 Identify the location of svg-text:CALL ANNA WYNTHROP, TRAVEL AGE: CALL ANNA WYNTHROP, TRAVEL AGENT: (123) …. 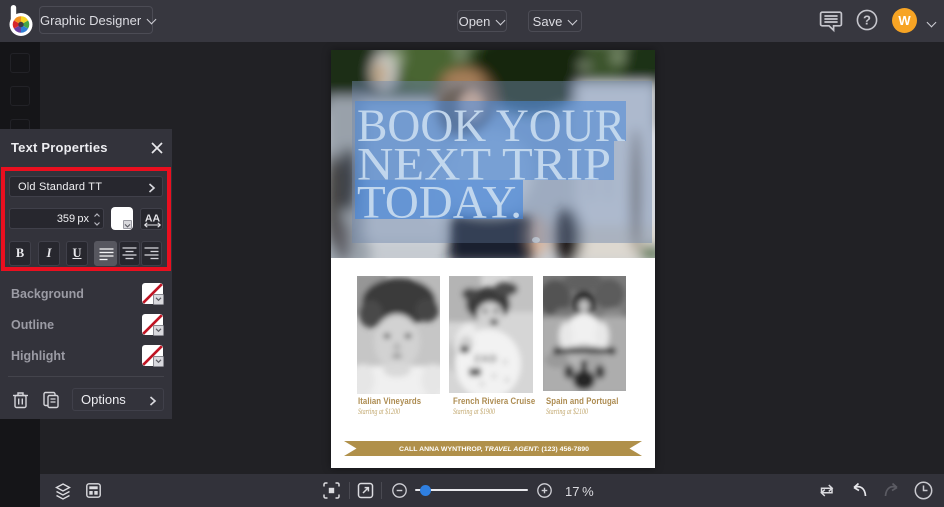
(494, 449).